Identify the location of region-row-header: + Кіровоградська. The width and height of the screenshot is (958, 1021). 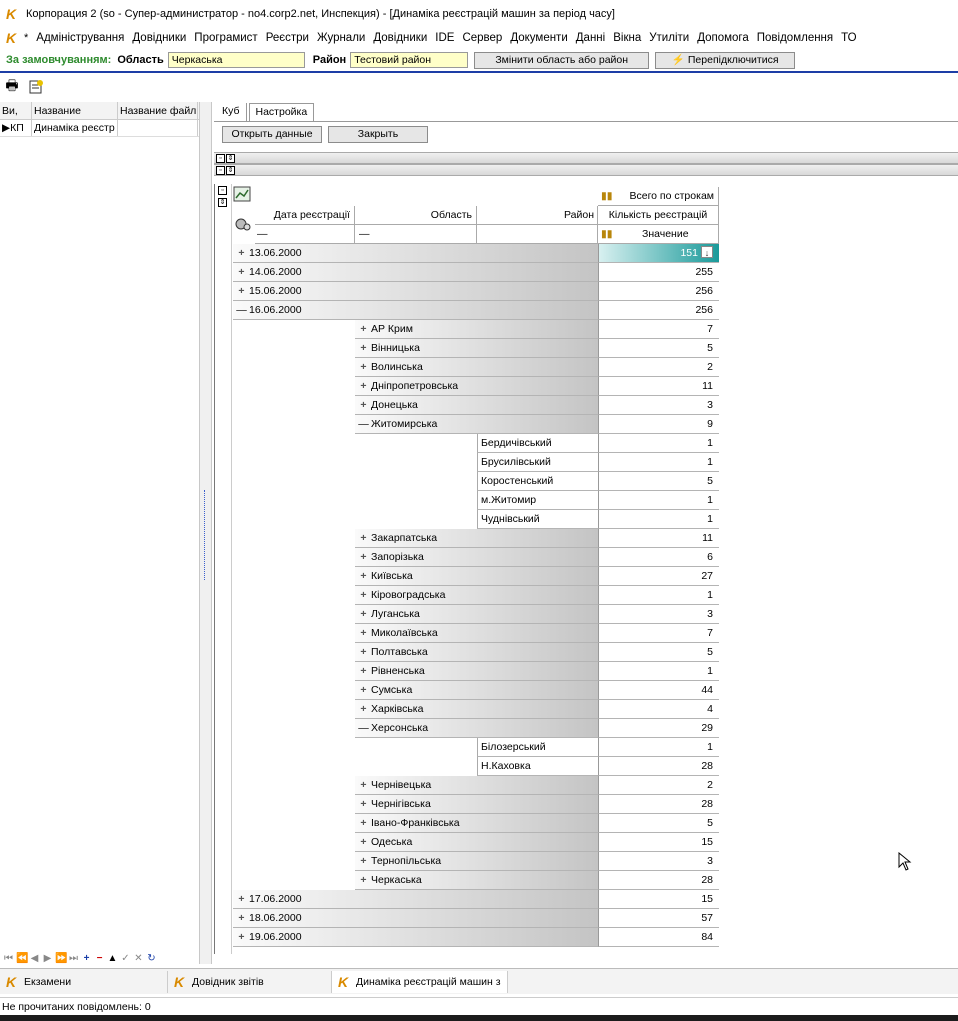
(476, 595).